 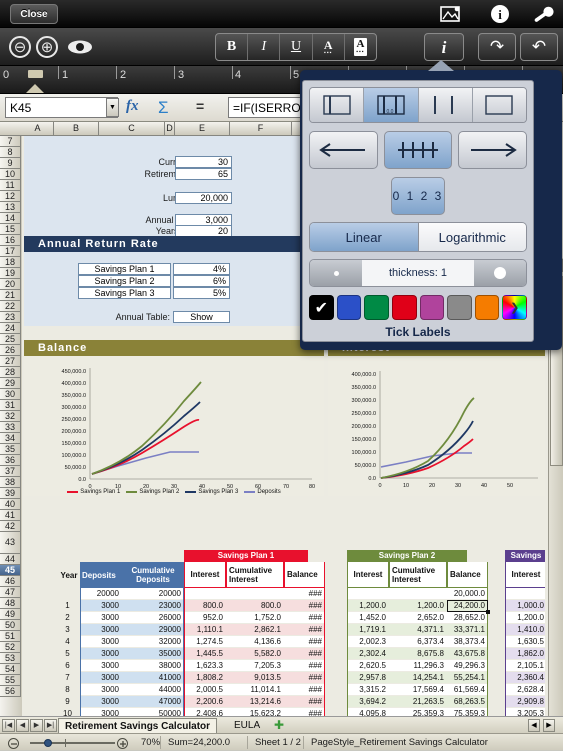 What do you see at coordinates (10, 207) in the screenshot?
I see `row-header-13: 13` at bounding box center [10, 207].